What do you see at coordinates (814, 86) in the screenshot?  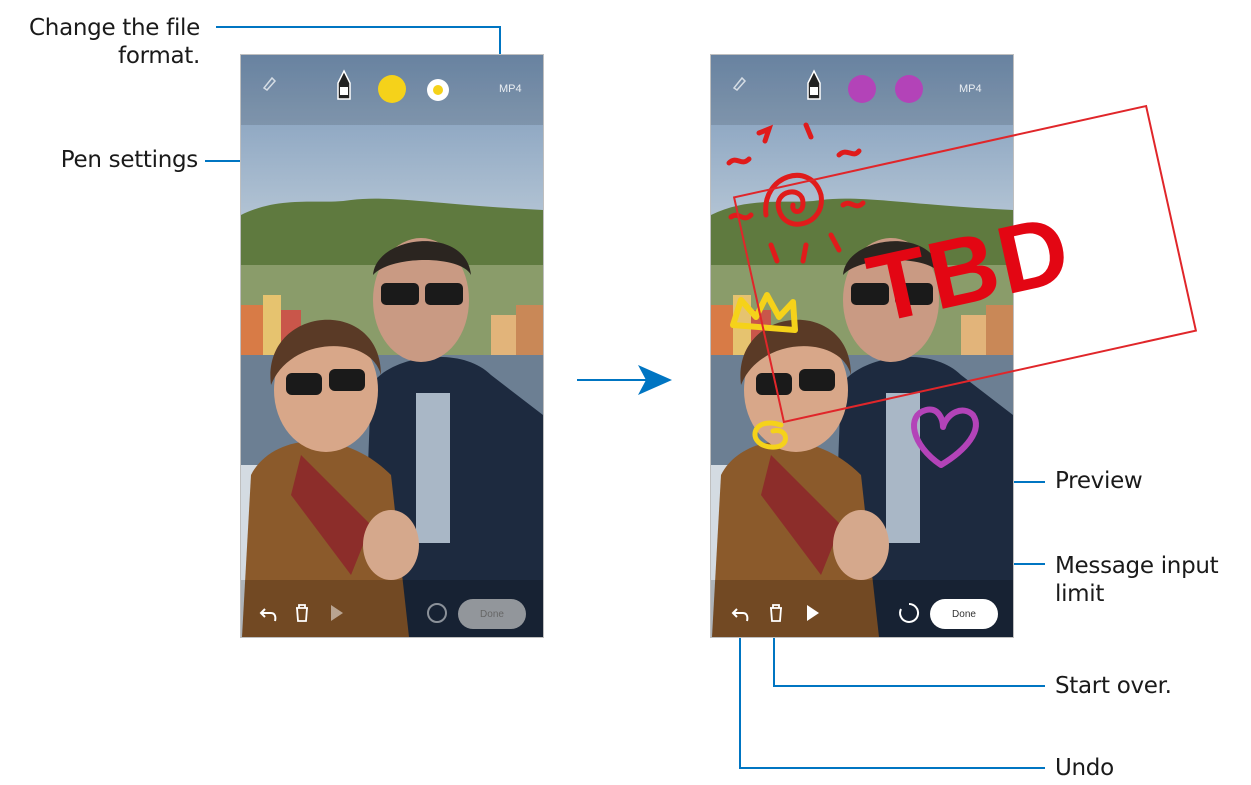 I see `right-pen-type-icon` at bounding box center [814, 86].